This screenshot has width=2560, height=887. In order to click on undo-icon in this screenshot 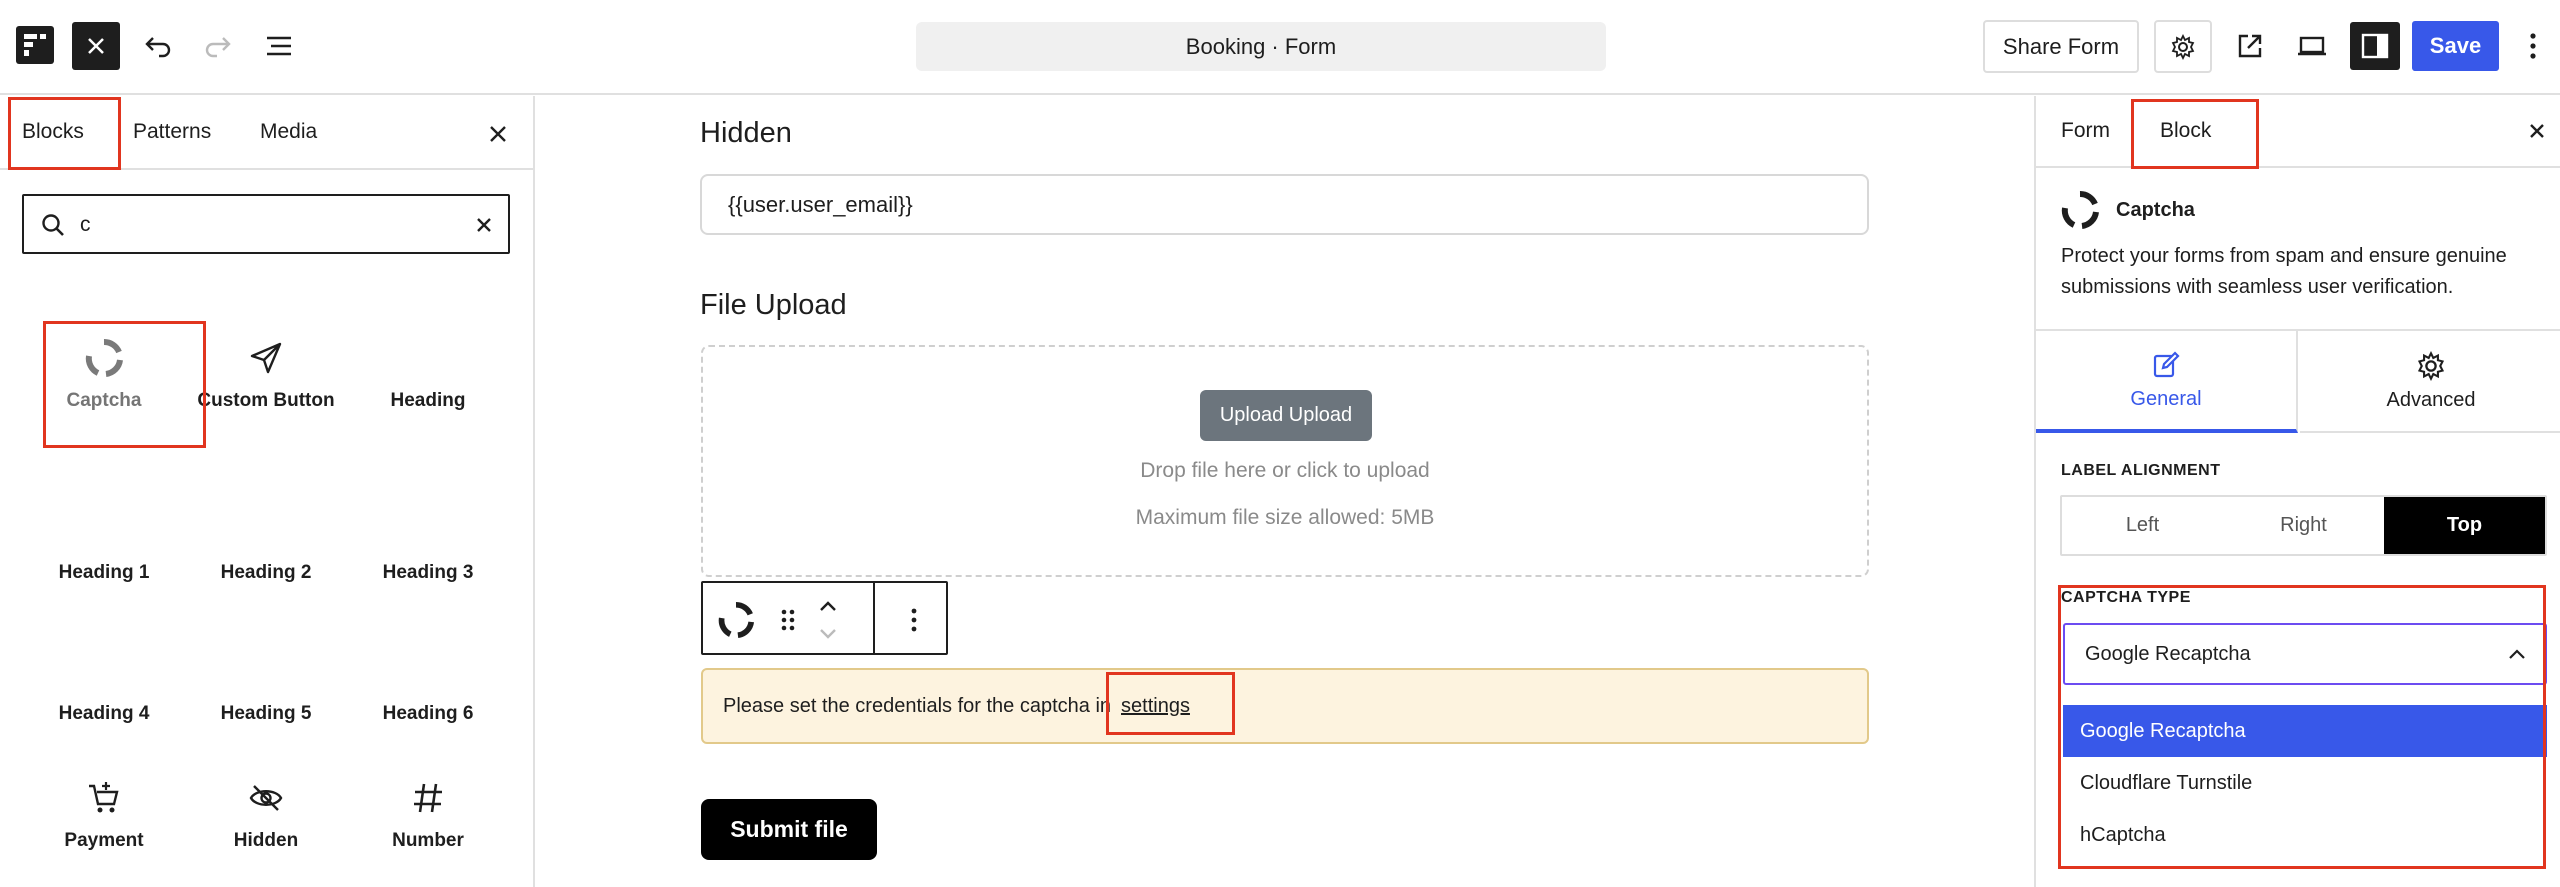, I will do `click(158, 46)`.